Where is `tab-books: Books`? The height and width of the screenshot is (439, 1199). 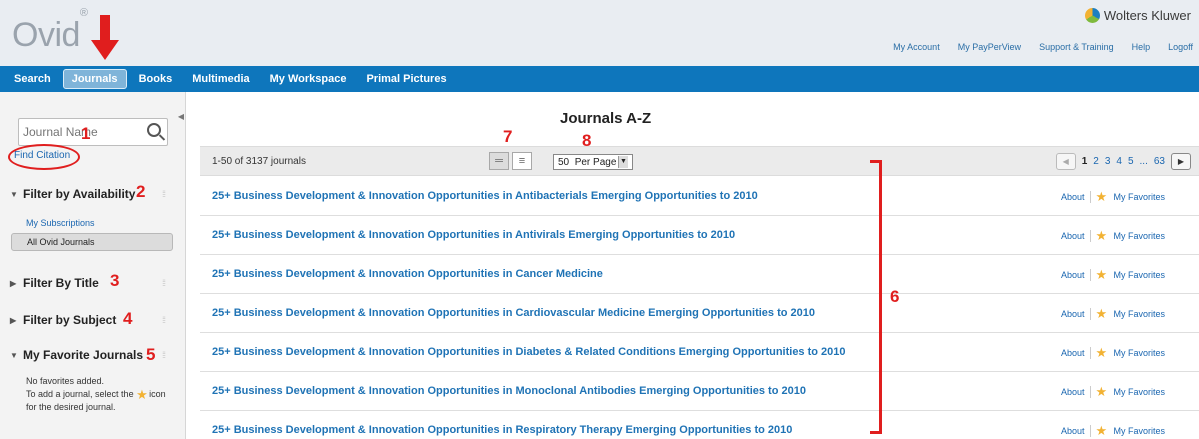
tab-books: Books is located at coordinates (156, 79).